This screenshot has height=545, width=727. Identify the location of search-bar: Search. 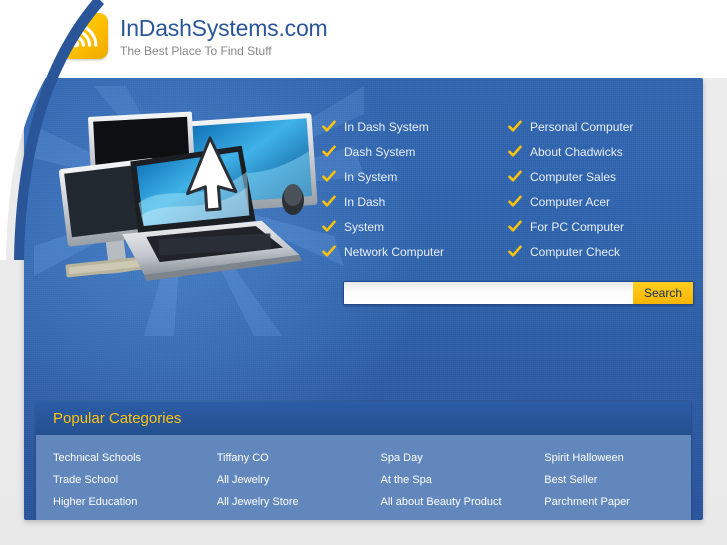
(518, 293).